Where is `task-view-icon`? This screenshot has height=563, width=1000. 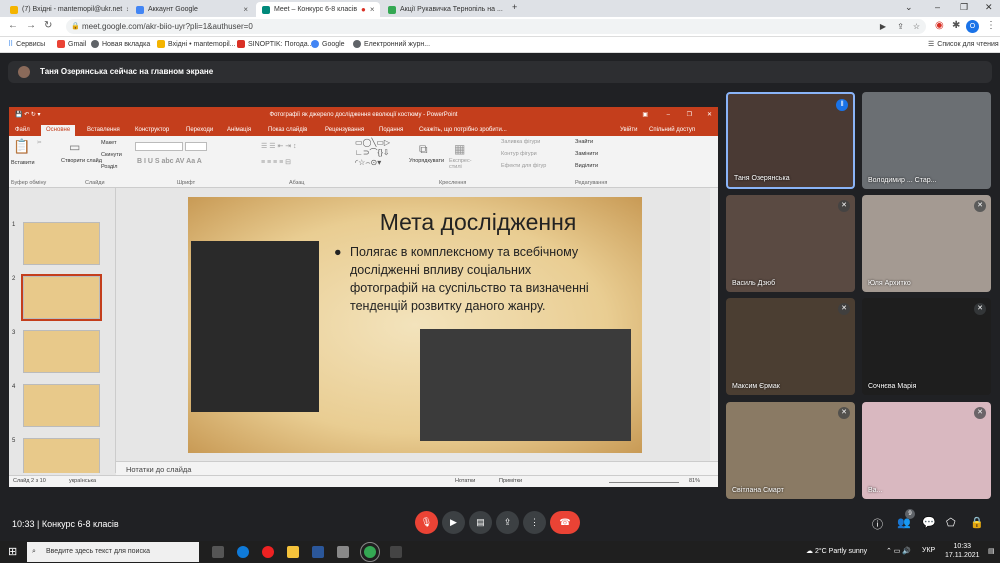 task-view-icon is located at coordinates (218, 552).